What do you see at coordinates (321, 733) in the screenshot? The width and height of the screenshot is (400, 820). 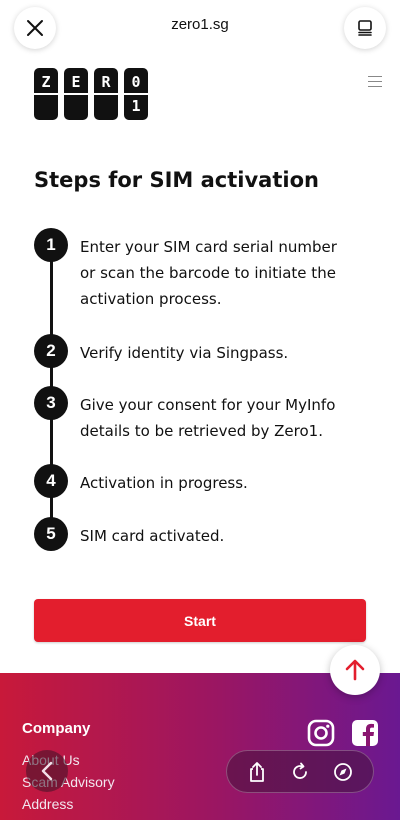 I see `instagram-icon` at bounding box center [321, 733].